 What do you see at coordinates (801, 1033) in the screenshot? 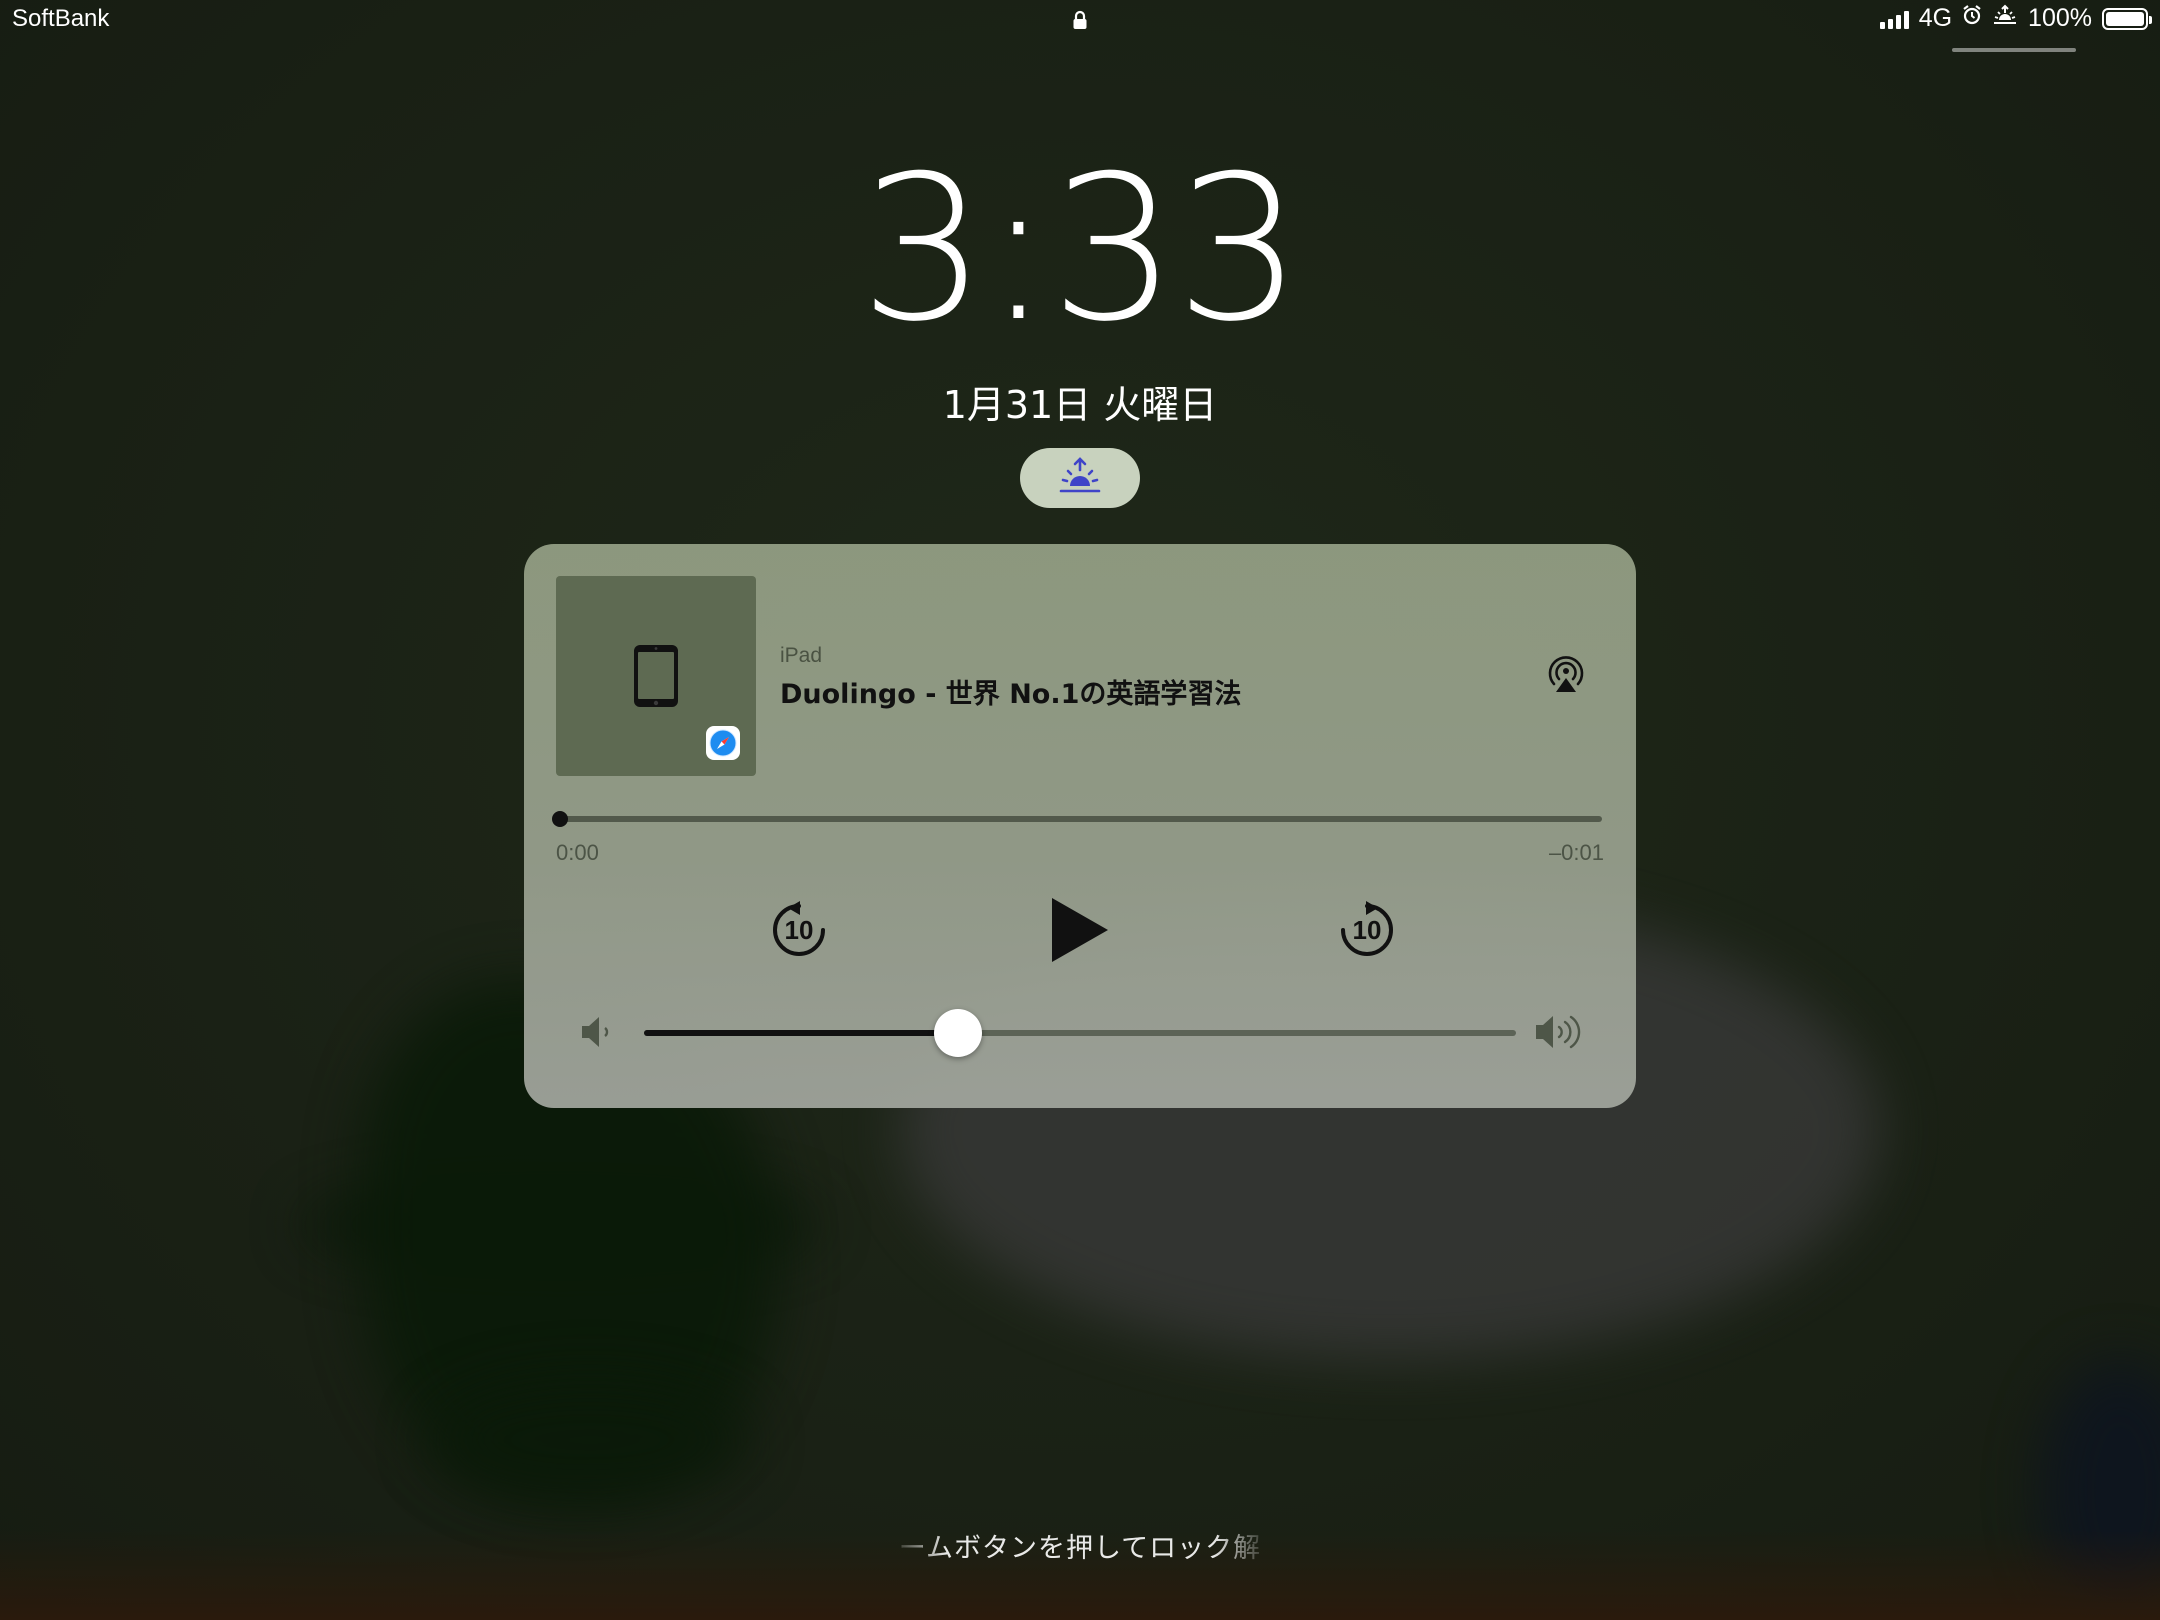
I see `volume-slider-fill` at bounding box center [801, 1033].